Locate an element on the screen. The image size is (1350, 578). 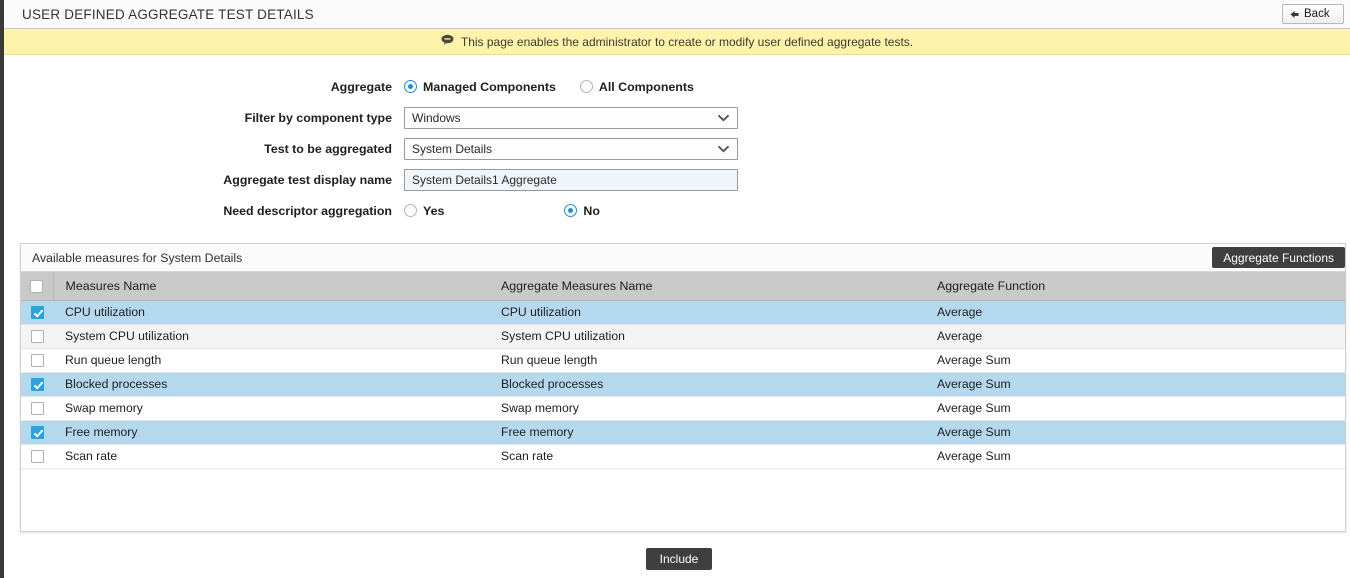
cell-measure-name: System CPU utilization is located at coordinates (271, 336).